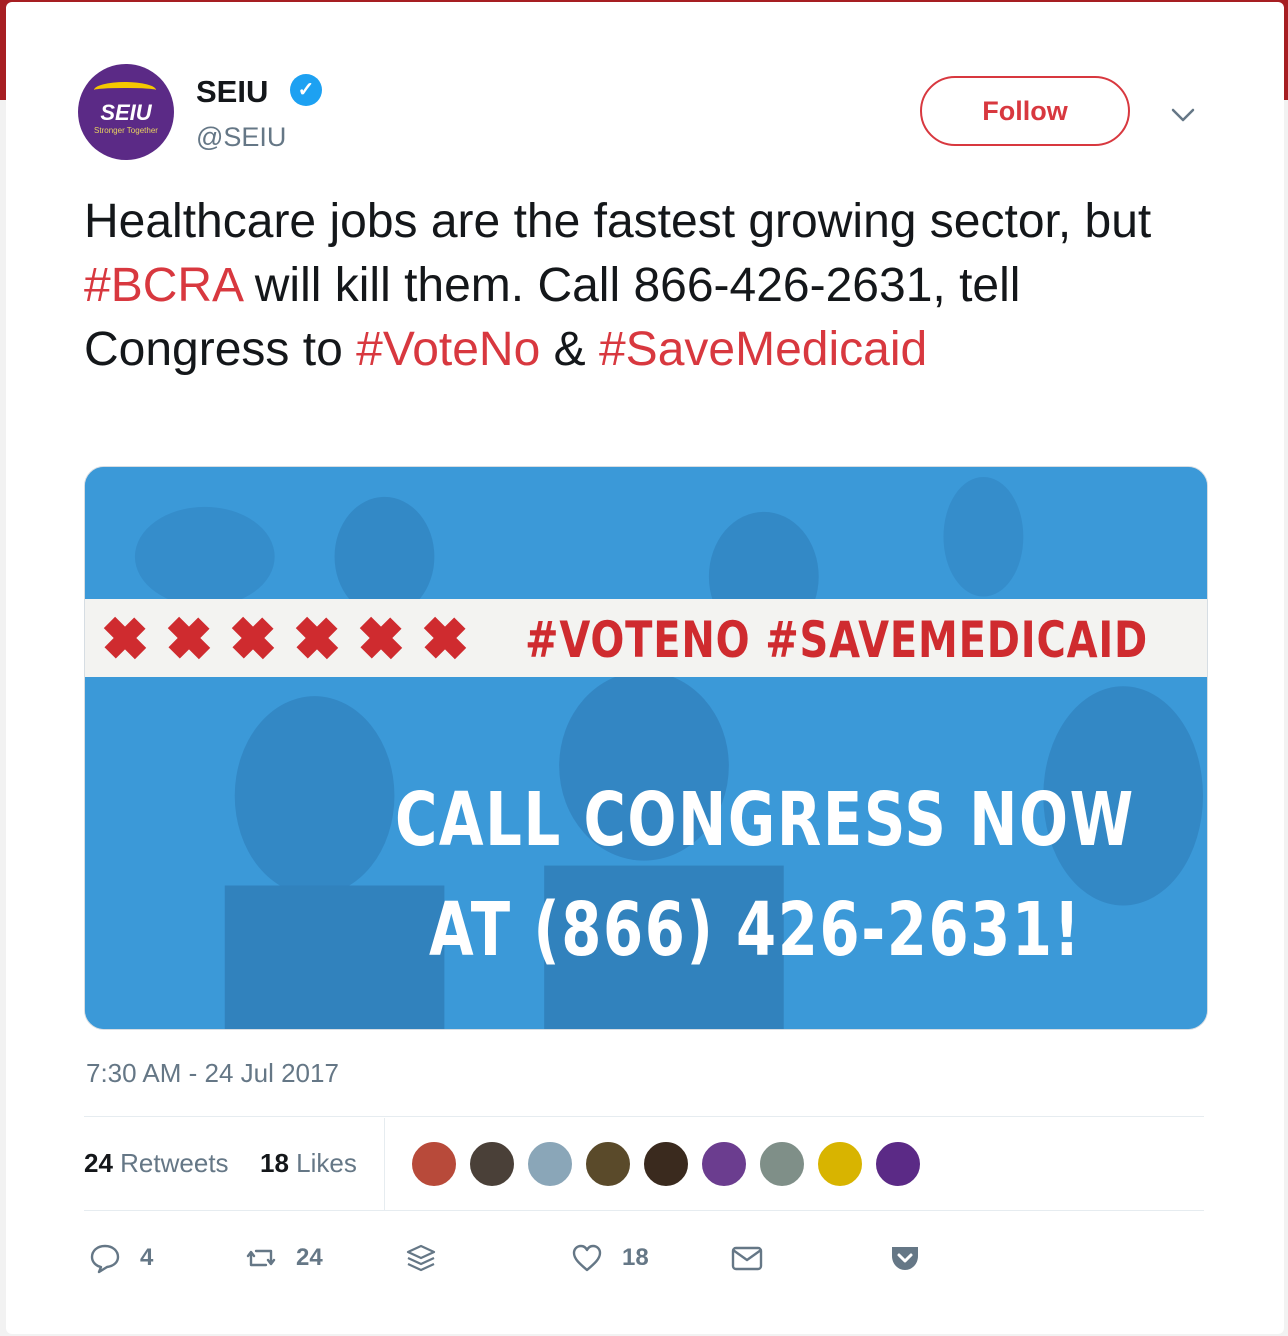 Image resolution: width=1288 pixels, height=1336 pixels. Describe the element at coordinates (309, 1257) in the screenshot. I see `retweet-count: 24` at that location.